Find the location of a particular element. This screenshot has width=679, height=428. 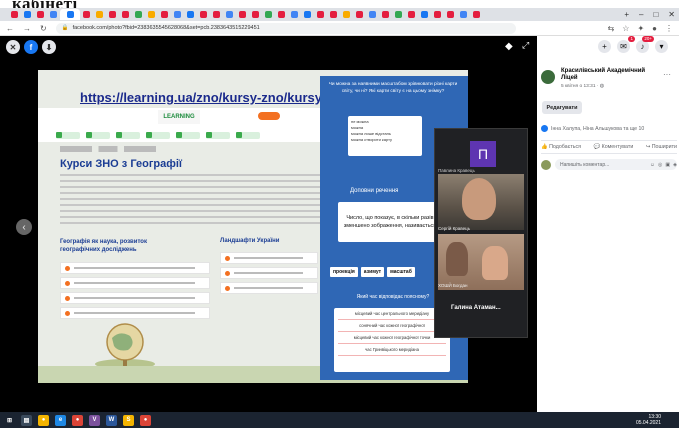

emoji-icon: ☺ is located at coordinates (652, 165).